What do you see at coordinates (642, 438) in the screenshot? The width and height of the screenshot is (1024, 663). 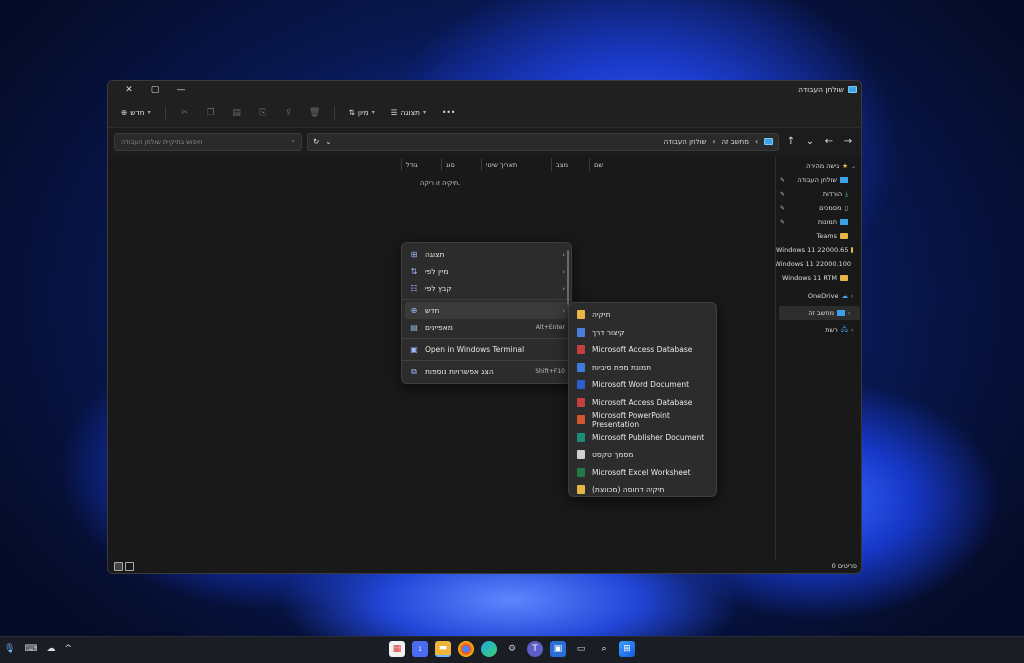 I see `submenu-item-publisher: Microsoft Publisher Document` at bounding box center [642, 438].